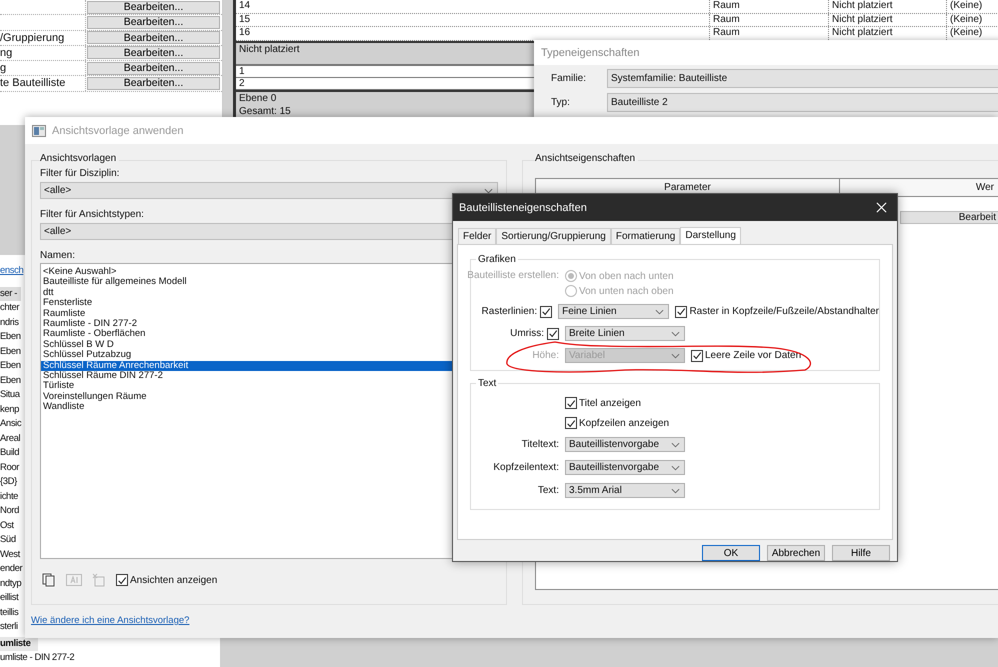  Describe the element at coordinates (527, 333) in the screenshot. I see `field-label: Umriss:` at that location.